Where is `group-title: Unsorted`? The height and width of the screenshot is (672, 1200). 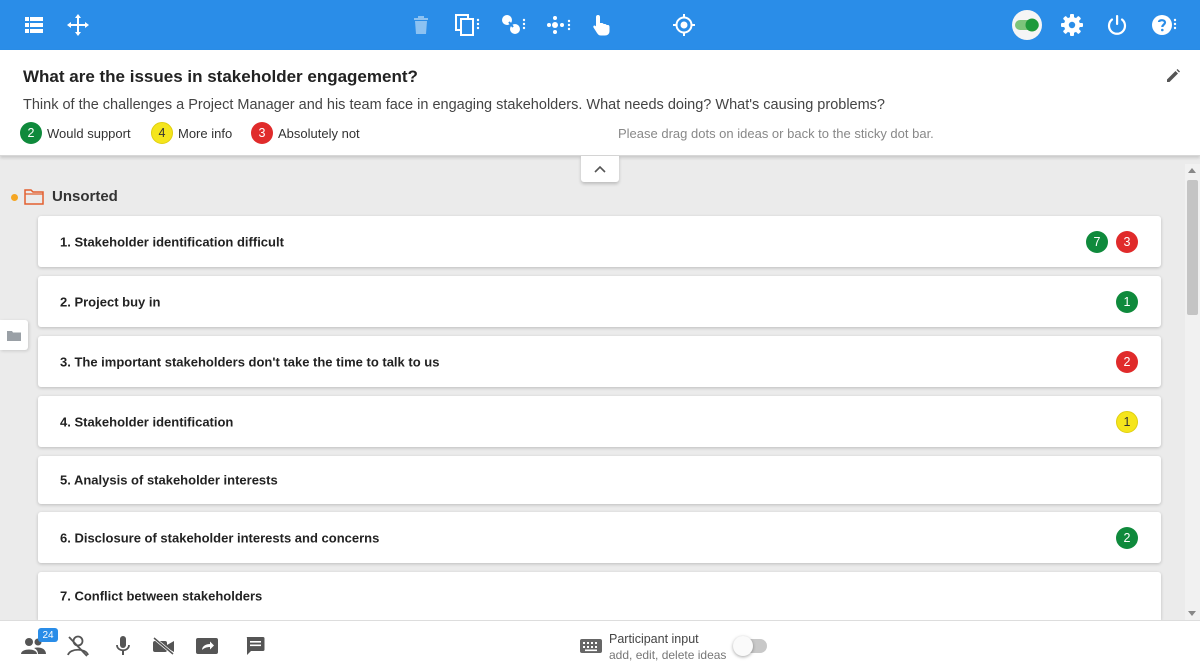
group-title: Unsorted is located at coordinates (85, 196).